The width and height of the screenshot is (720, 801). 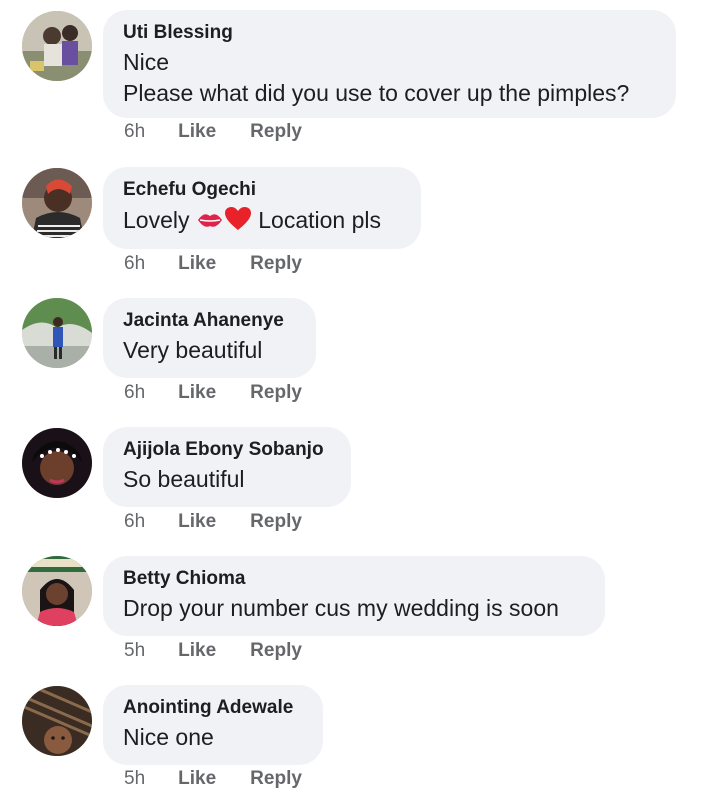 I want to click on comment-author: Uti Blessing, so click(x=389, y=33).